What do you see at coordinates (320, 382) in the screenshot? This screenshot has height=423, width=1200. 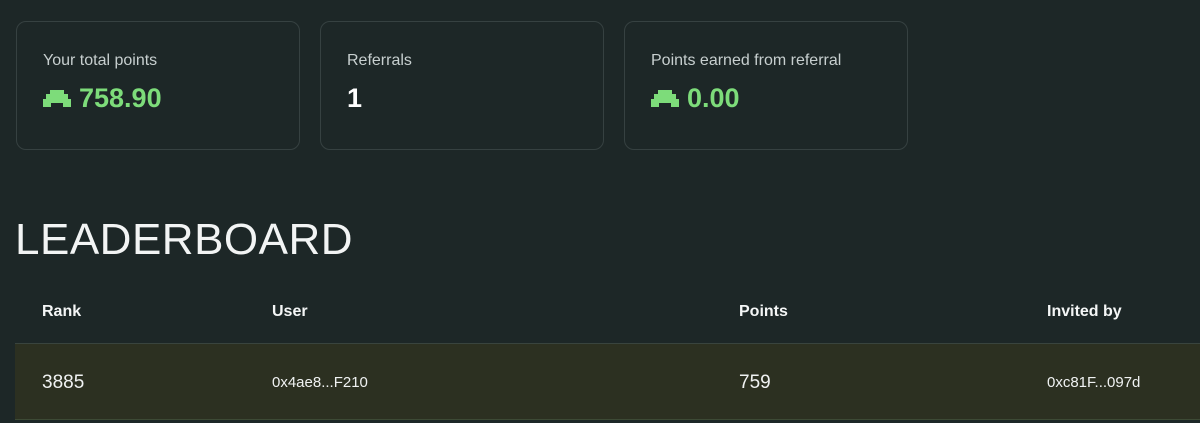 I see `cell-user: 0x4ae8...F210` at bounding box center [320, 382].